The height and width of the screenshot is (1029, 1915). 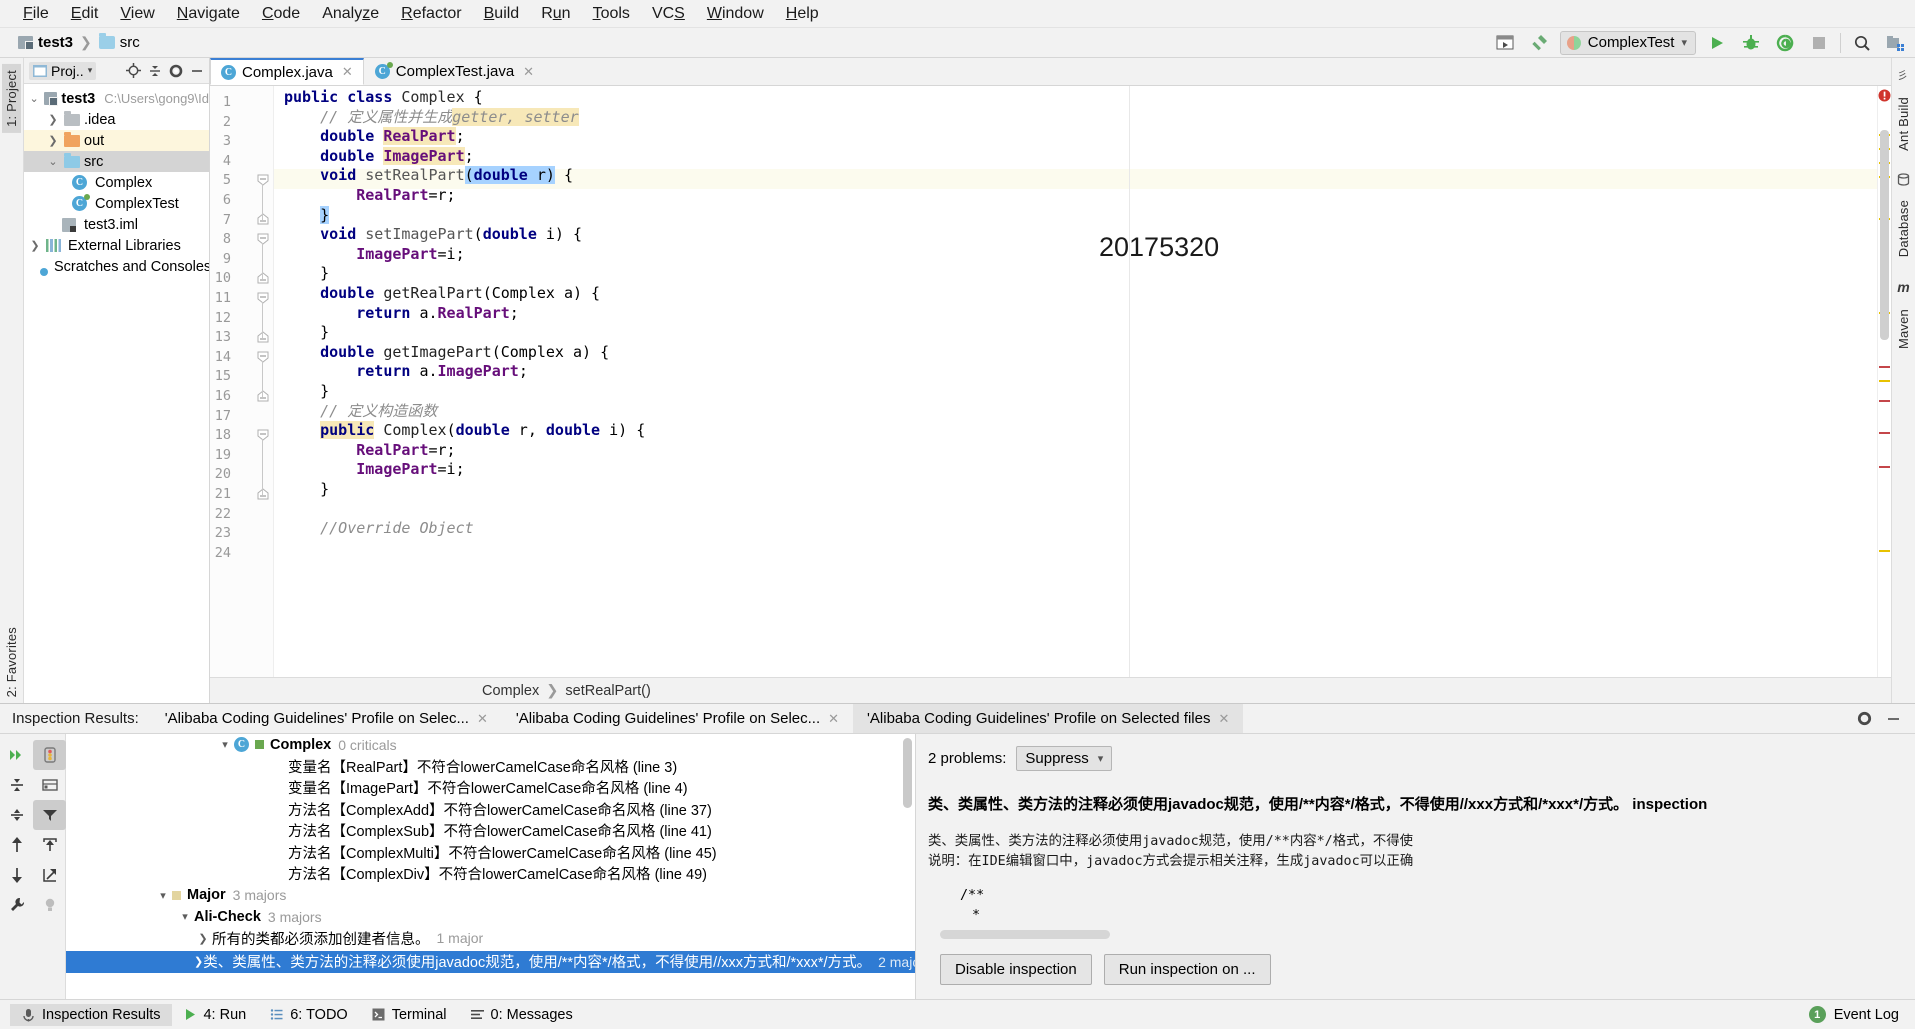 What do you see at coordinates (454, 71) in the screenshot?
I see `editor-tab-complextest-java: C ComplexTest.java ✕` at bounding box center [454, 71].